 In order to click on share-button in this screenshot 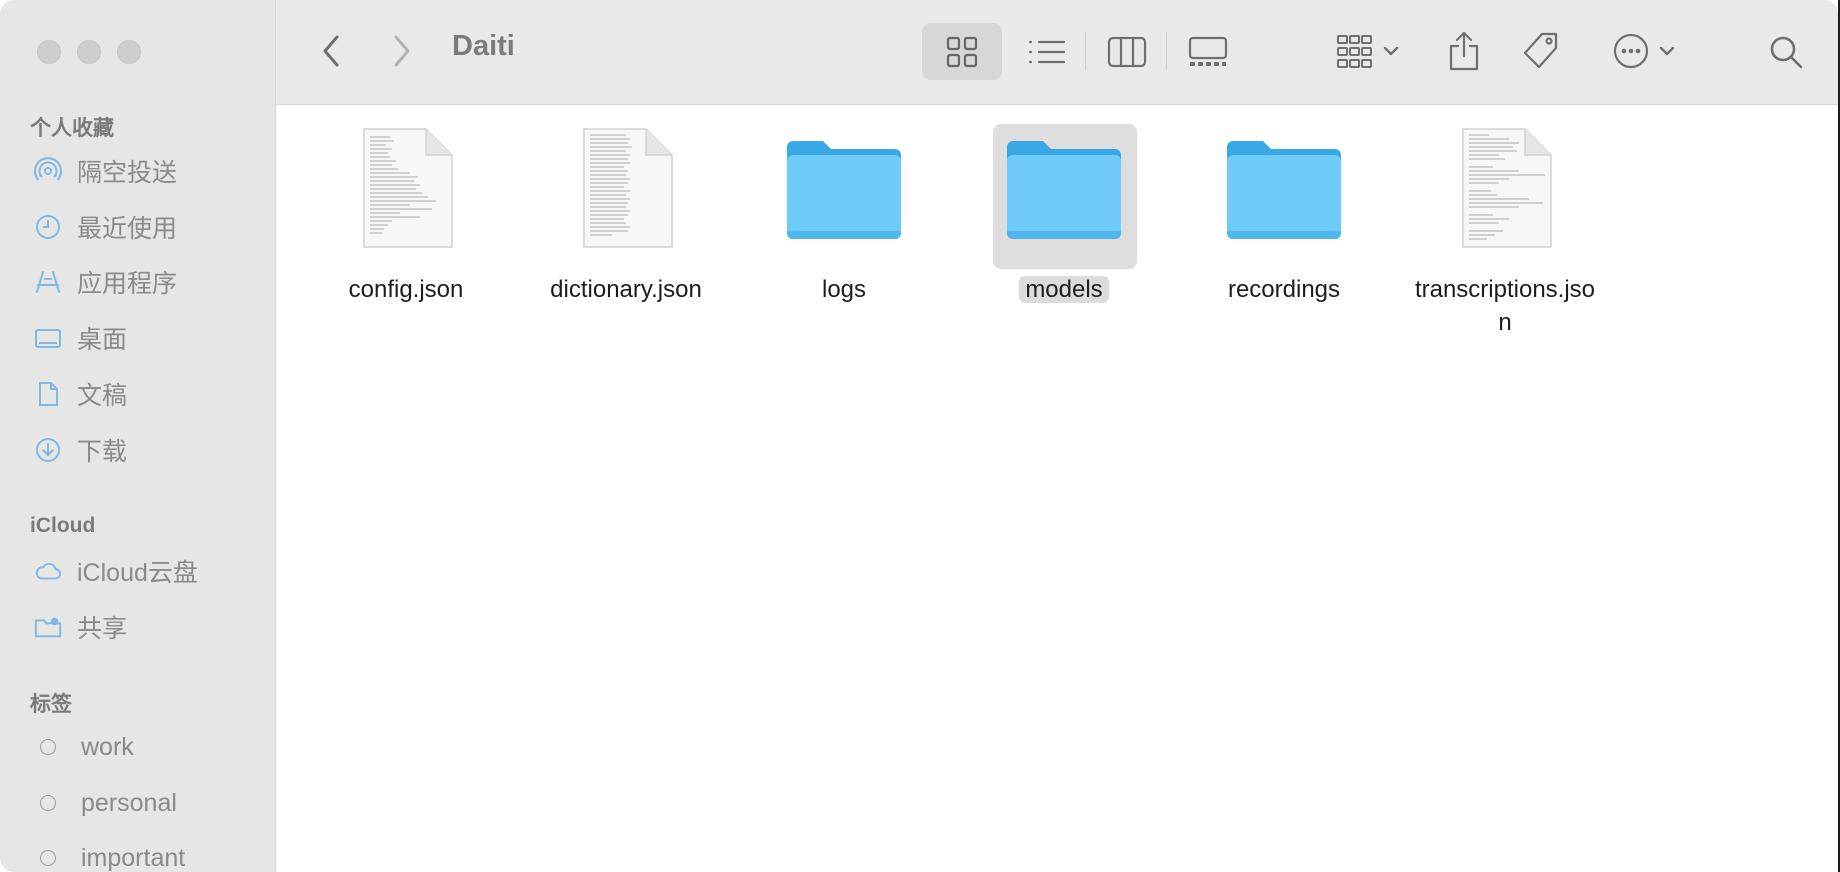, I will do `click(1464, 51)`.